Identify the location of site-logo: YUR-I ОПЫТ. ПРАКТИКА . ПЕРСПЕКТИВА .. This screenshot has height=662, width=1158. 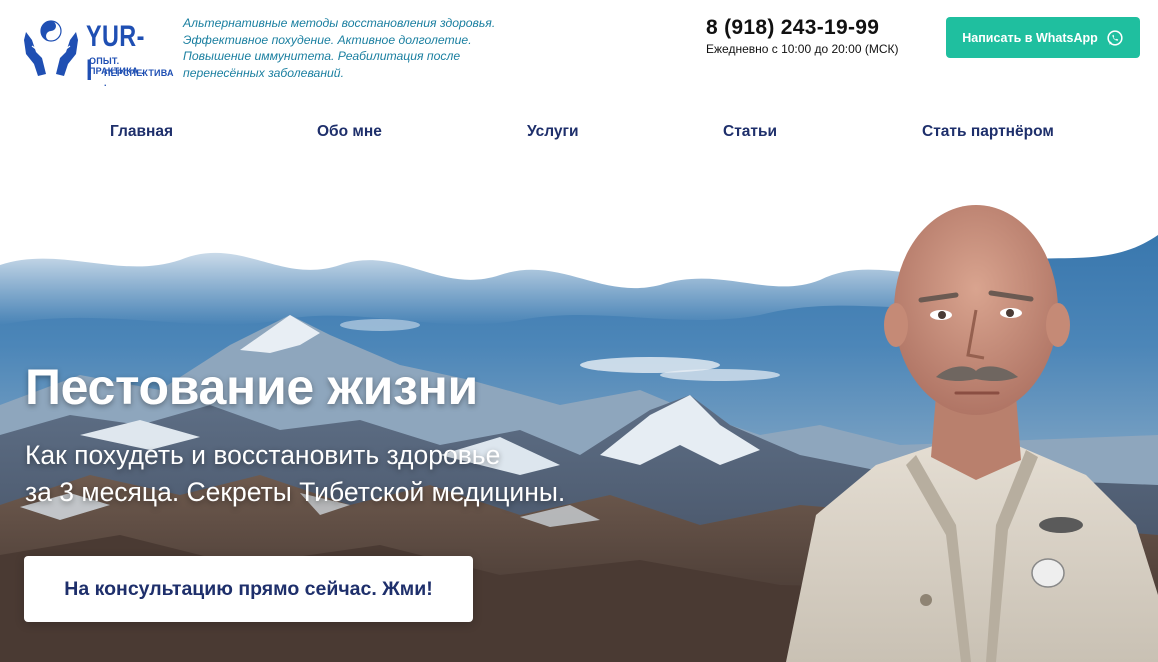
(97, 53).